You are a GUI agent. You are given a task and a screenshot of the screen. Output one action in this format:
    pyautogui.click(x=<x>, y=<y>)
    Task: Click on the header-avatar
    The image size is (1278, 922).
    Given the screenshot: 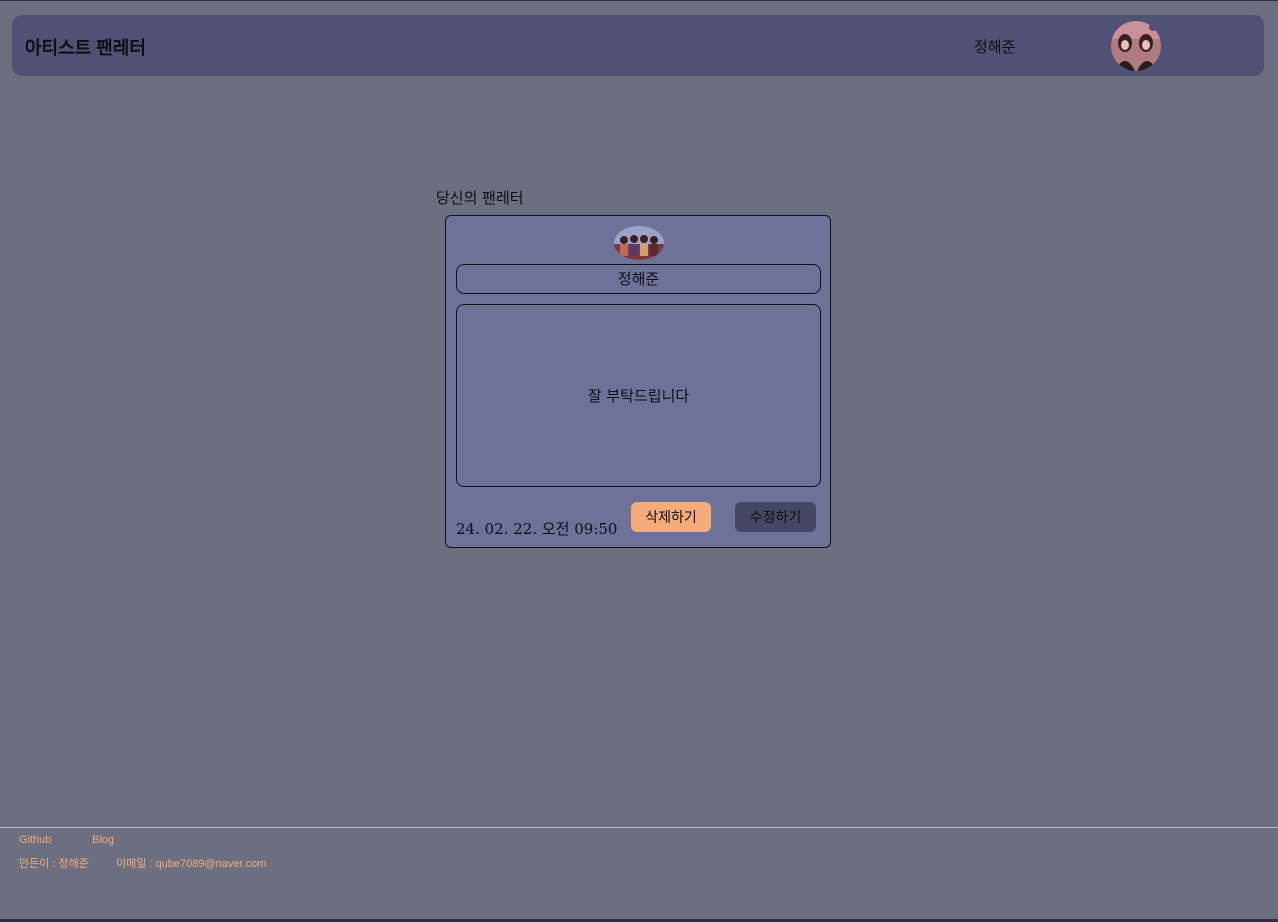 What is the action you would take?
    pyautogui.click(x=1136, y=46)
    